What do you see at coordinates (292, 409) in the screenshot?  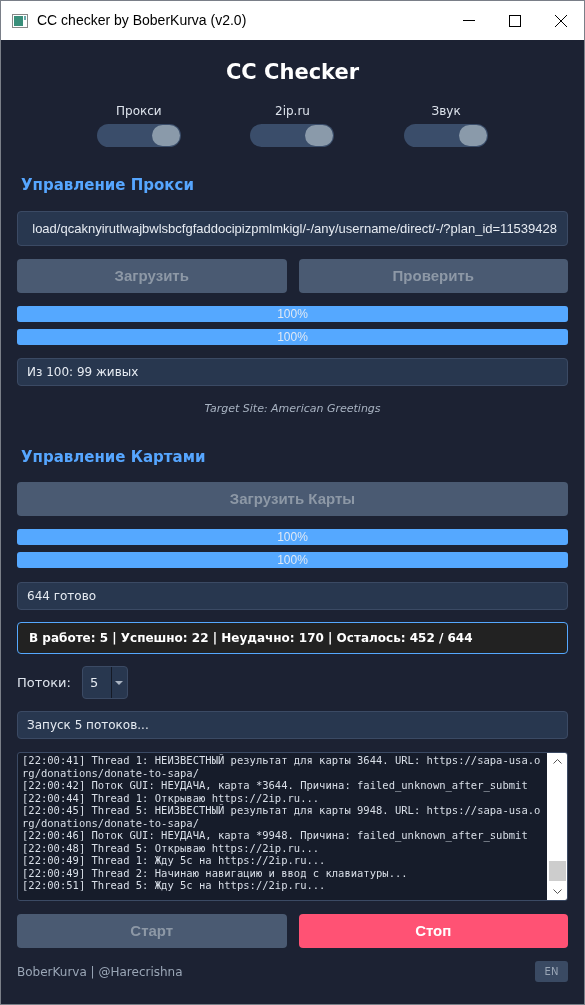 I see `target-site-text: Target Site: American Greetings` at bounding box center [292, 409].